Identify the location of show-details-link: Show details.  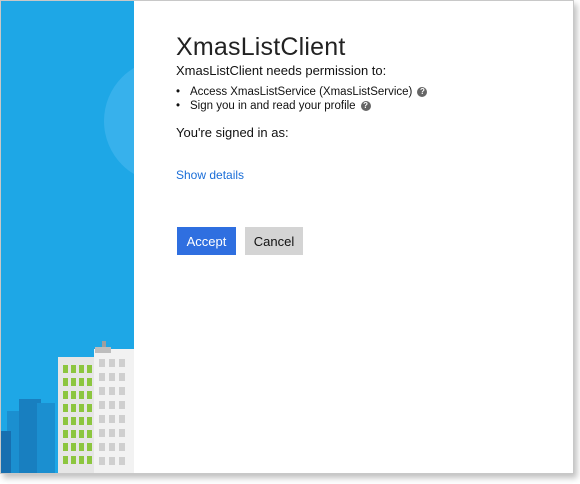
(210, 175).